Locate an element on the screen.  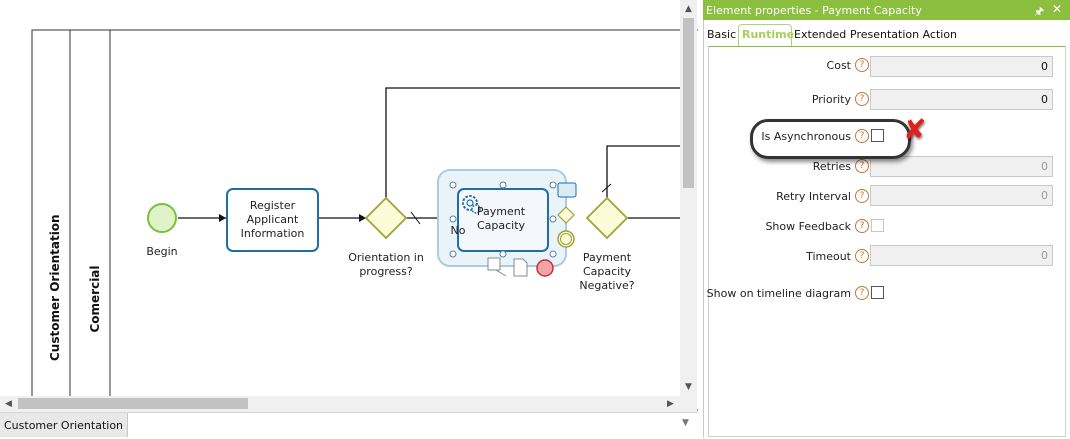
gateway1-label-line: progress? is located at coordinates (386, 271).